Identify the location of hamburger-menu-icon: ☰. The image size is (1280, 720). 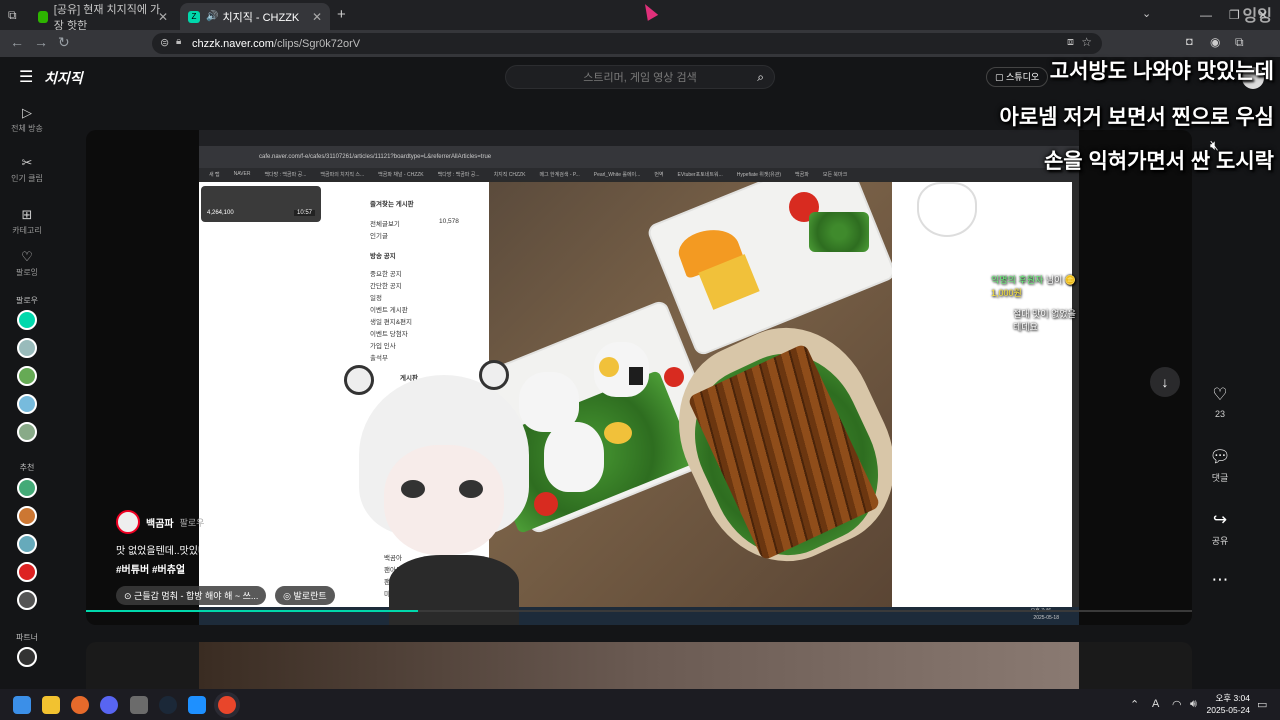
(26, 77).